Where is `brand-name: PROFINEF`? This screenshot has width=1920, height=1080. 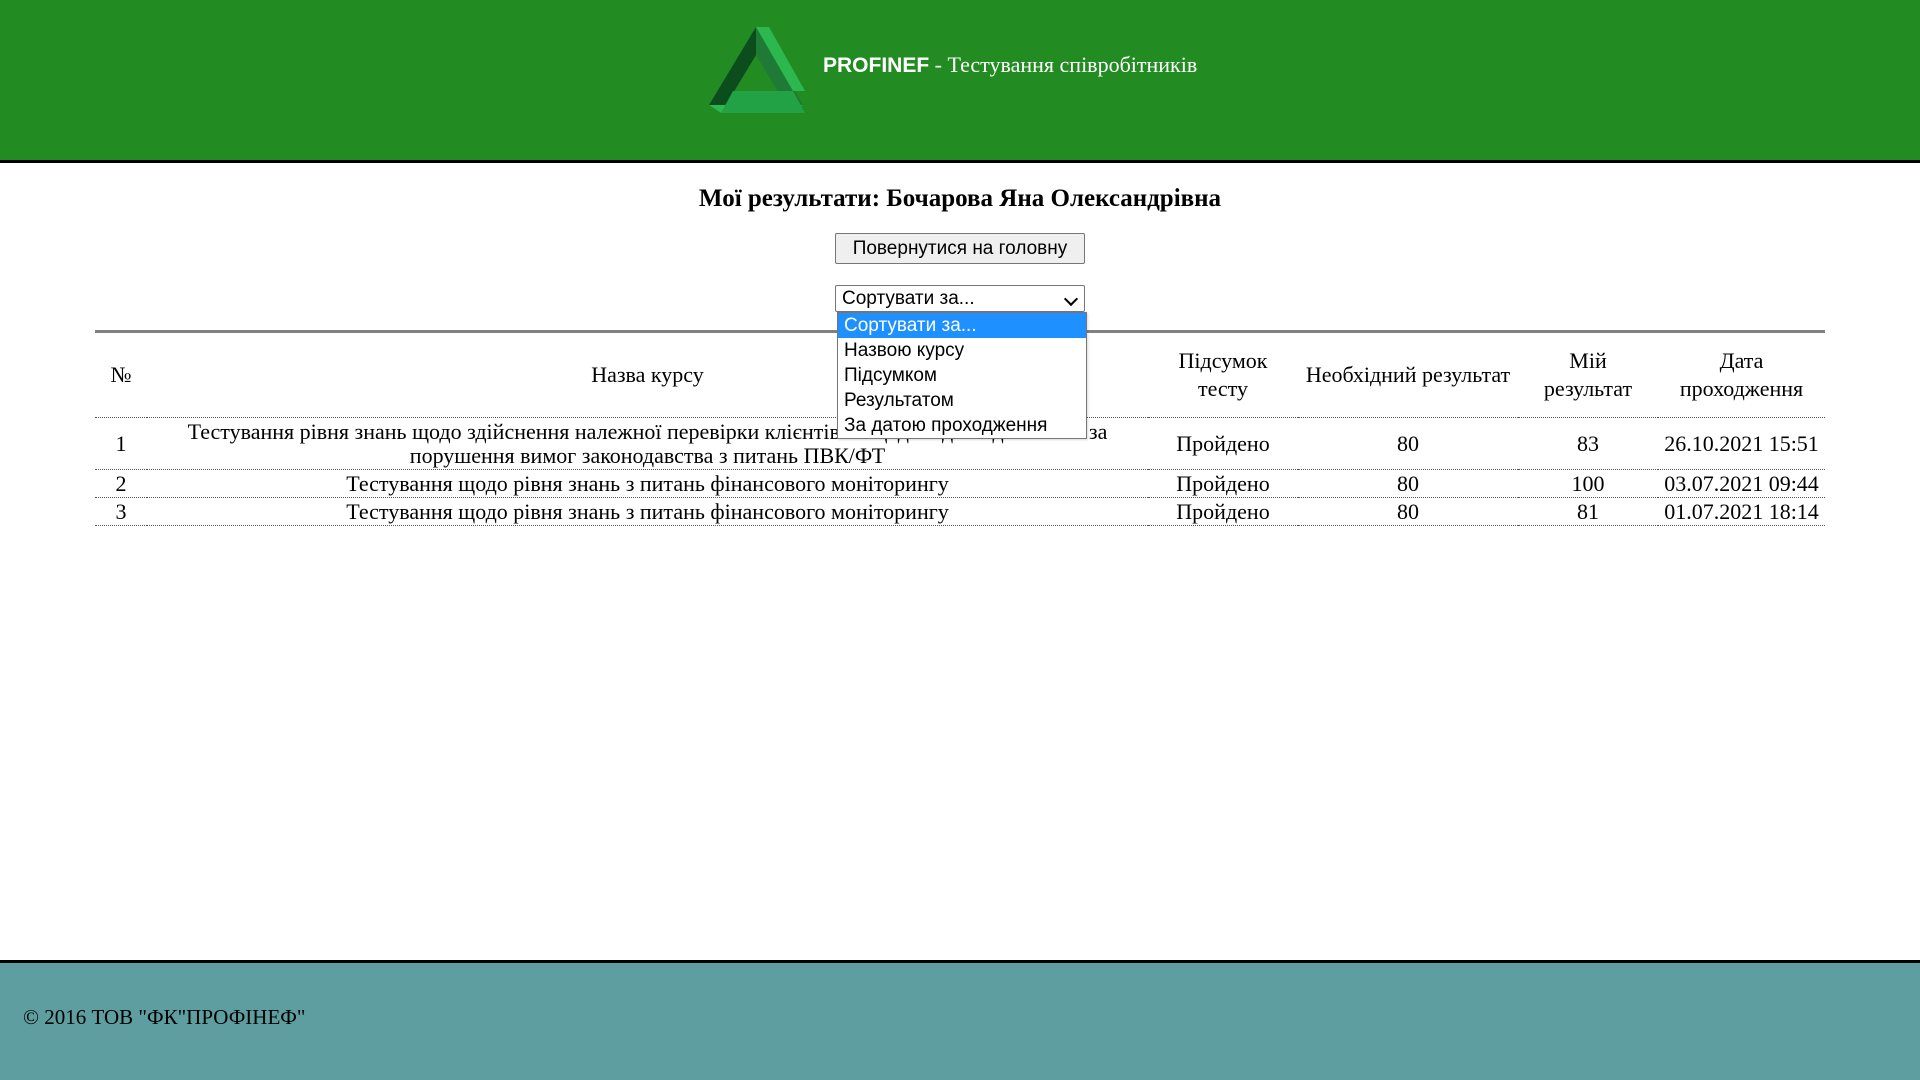 brand-name: PROFINEF is located at coordinates (876, 65).